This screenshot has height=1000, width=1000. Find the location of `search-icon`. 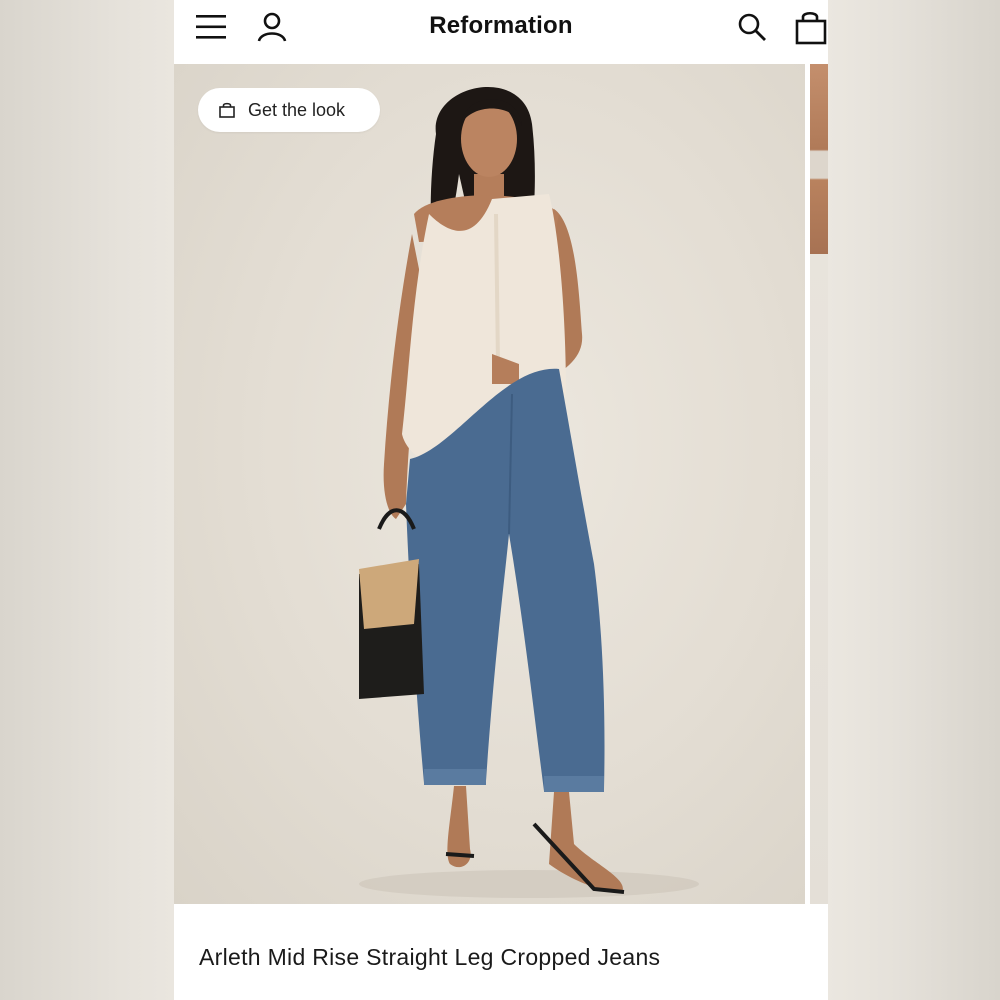

search-icon is located at coordinates (752, 27).